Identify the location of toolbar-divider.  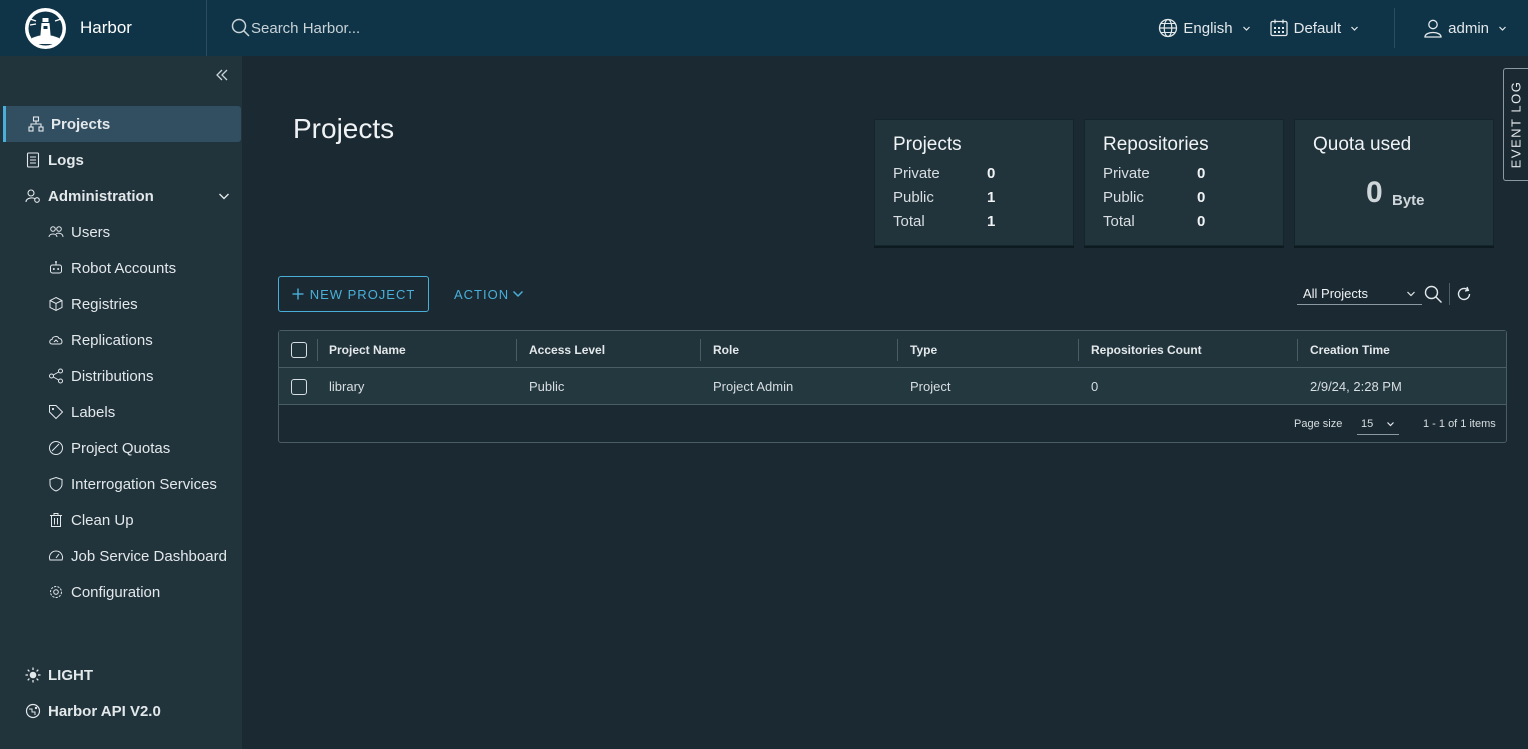
(1449, 294).